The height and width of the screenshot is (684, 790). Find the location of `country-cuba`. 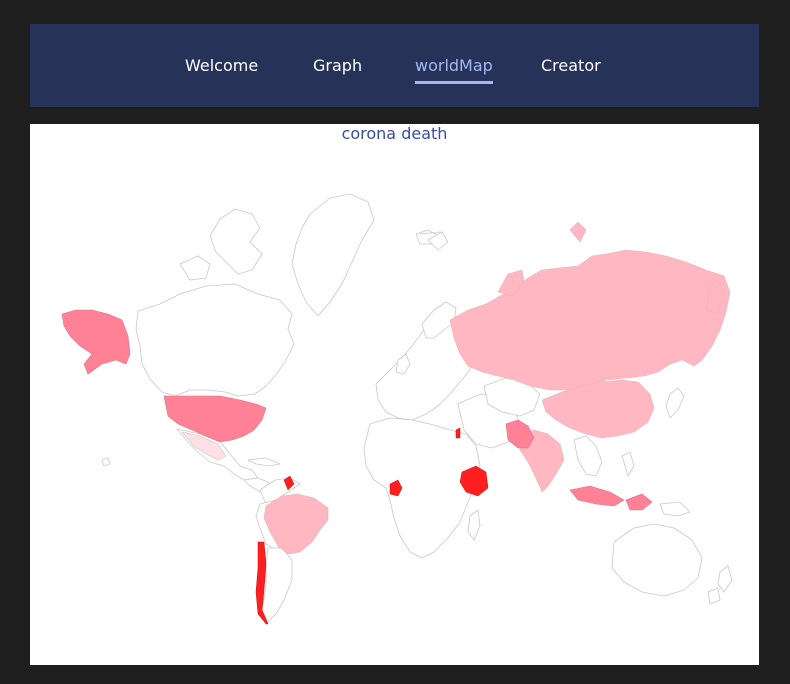

country-cuba is located at coordinates (264, 462).